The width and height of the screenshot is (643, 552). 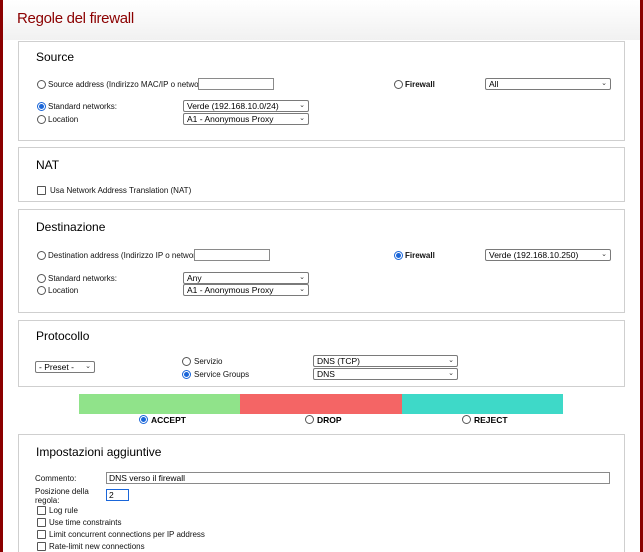 What do you see at coordinates (41, 522) in the screenshot?
I see `time-constraints-checkbox` at bounding box center [41, 522].